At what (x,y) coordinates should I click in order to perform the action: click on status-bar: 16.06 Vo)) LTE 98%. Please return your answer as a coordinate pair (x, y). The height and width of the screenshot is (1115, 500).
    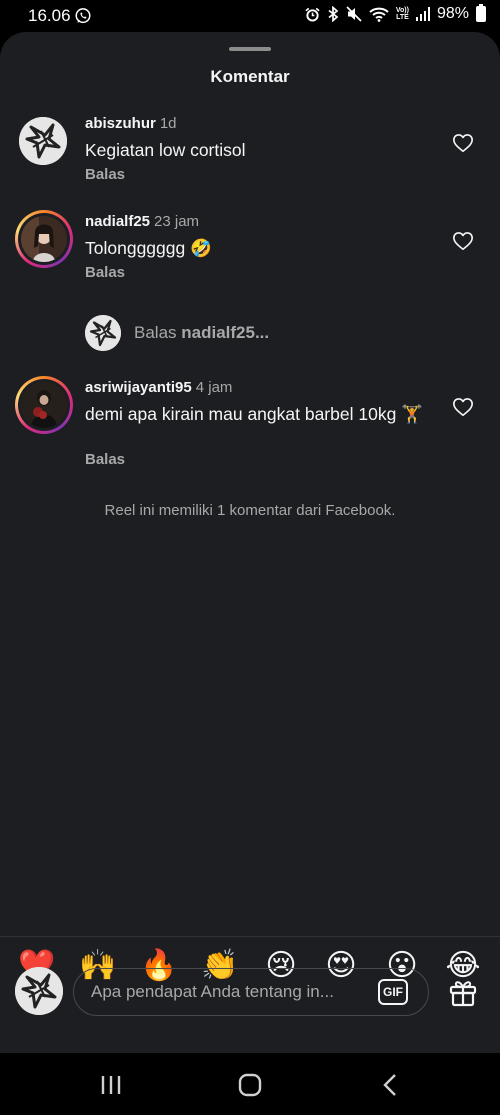
    Looking at the image, I should click on (250, 16).